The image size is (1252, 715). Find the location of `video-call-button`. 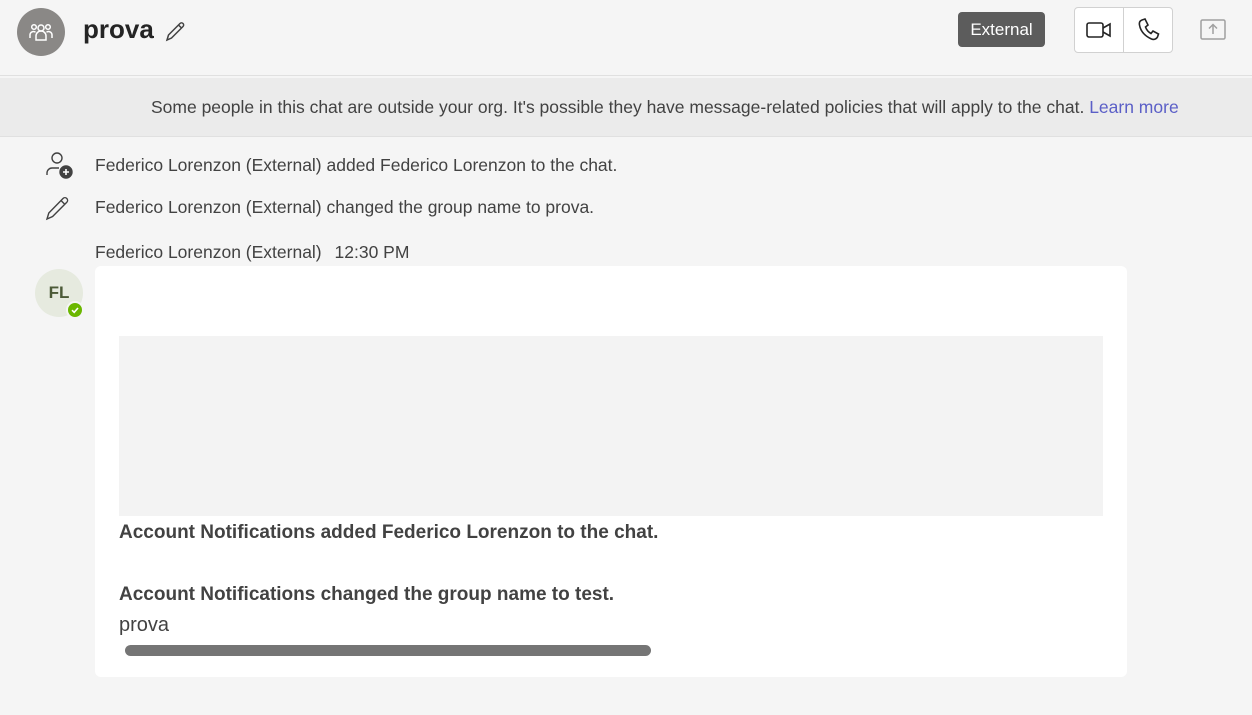

video-call-button is located at coordinates (1099, 30).